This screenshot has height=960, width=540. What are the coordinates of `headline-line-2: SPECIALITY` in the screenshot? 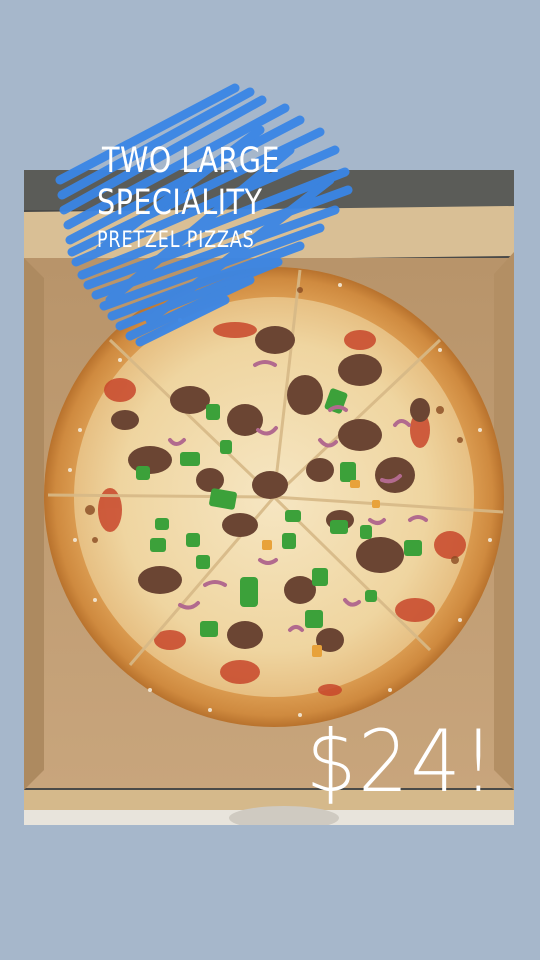 It's located at (180, 203).